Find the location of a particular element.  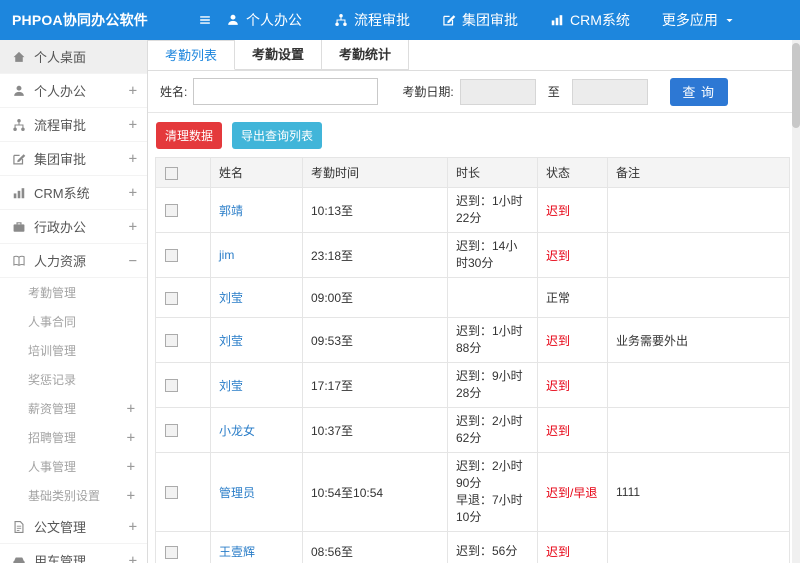

tab: 考勤设置 is located at coordinates (279, 55).